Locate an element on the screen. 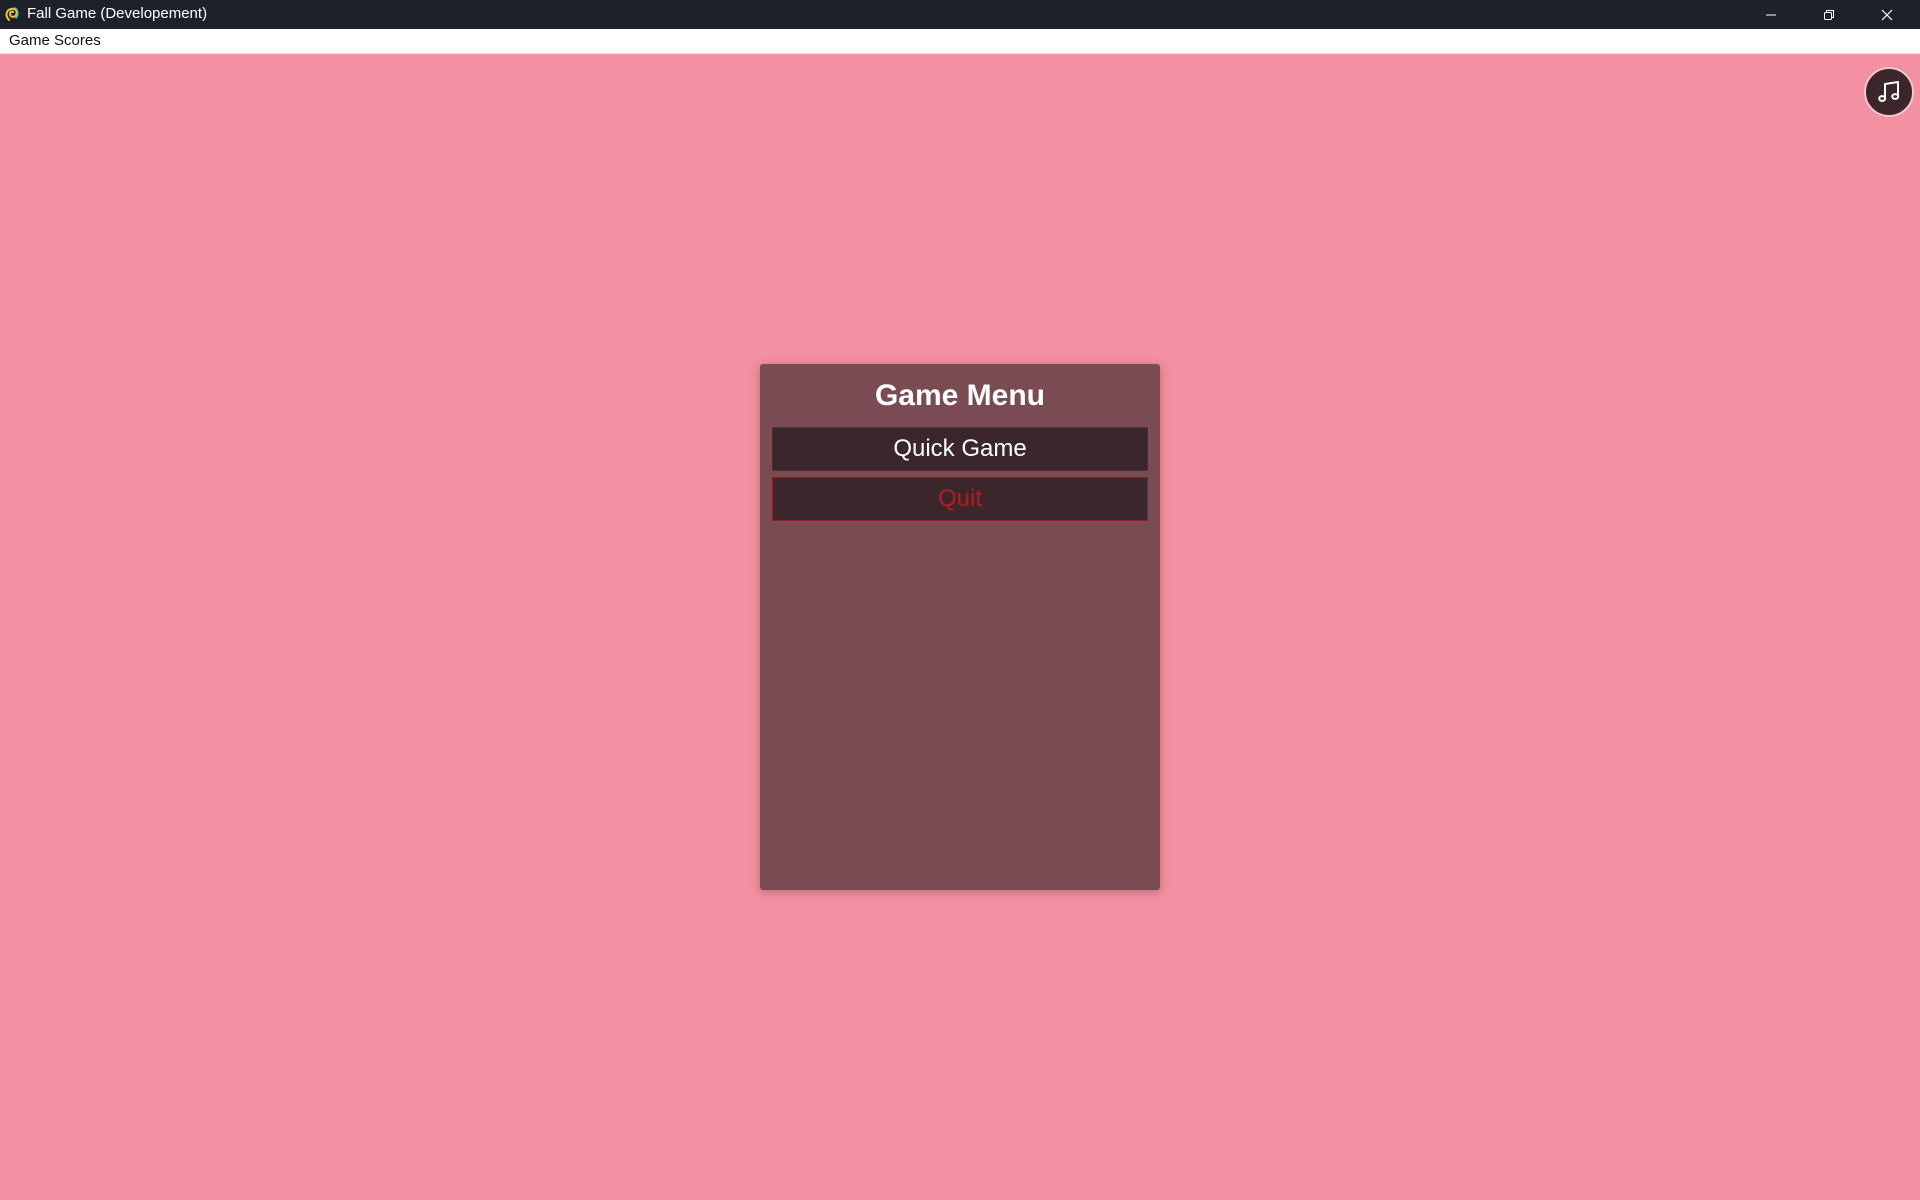  minimize-icon is located at coordinates (1771, 14).